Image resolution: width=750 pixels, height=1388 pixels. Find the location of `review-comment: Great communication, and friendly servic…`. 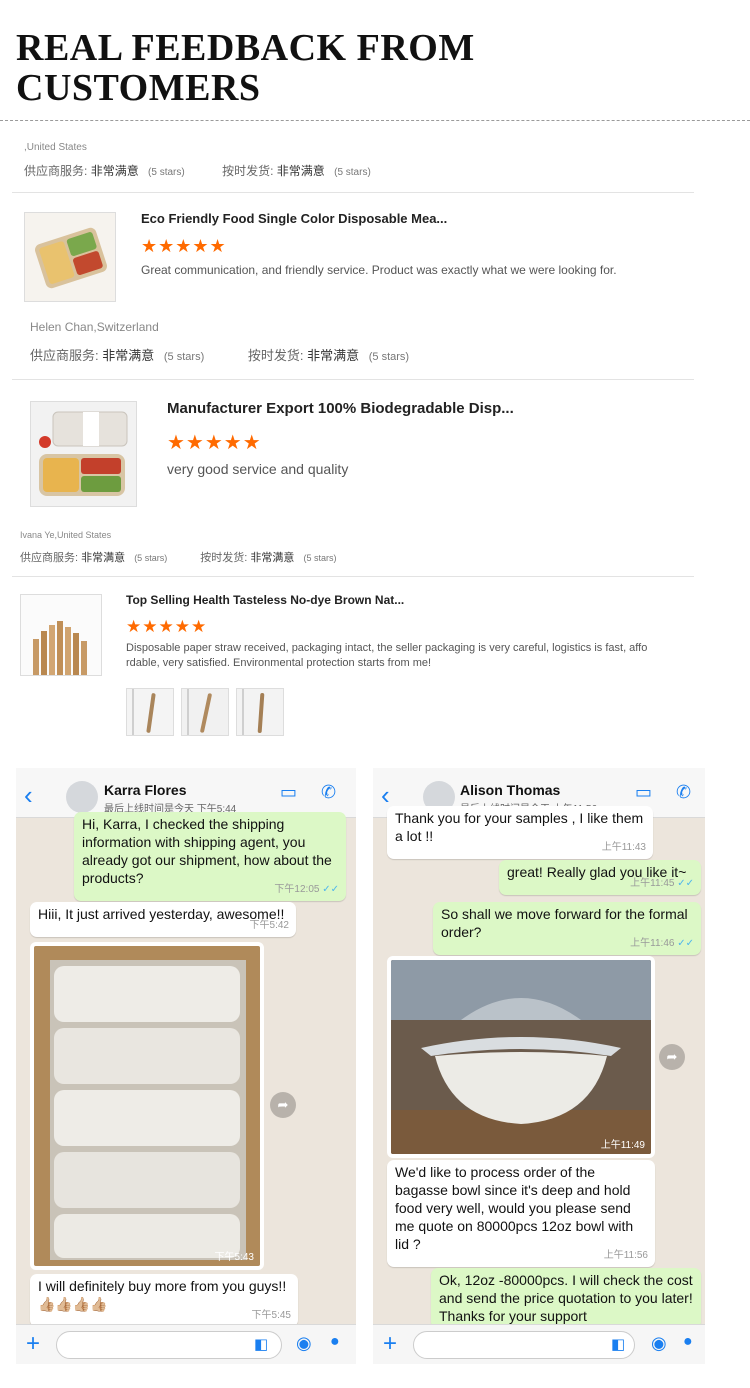

review-comment: Great communication, and friendly servic… is located at coordinates (379, 270).